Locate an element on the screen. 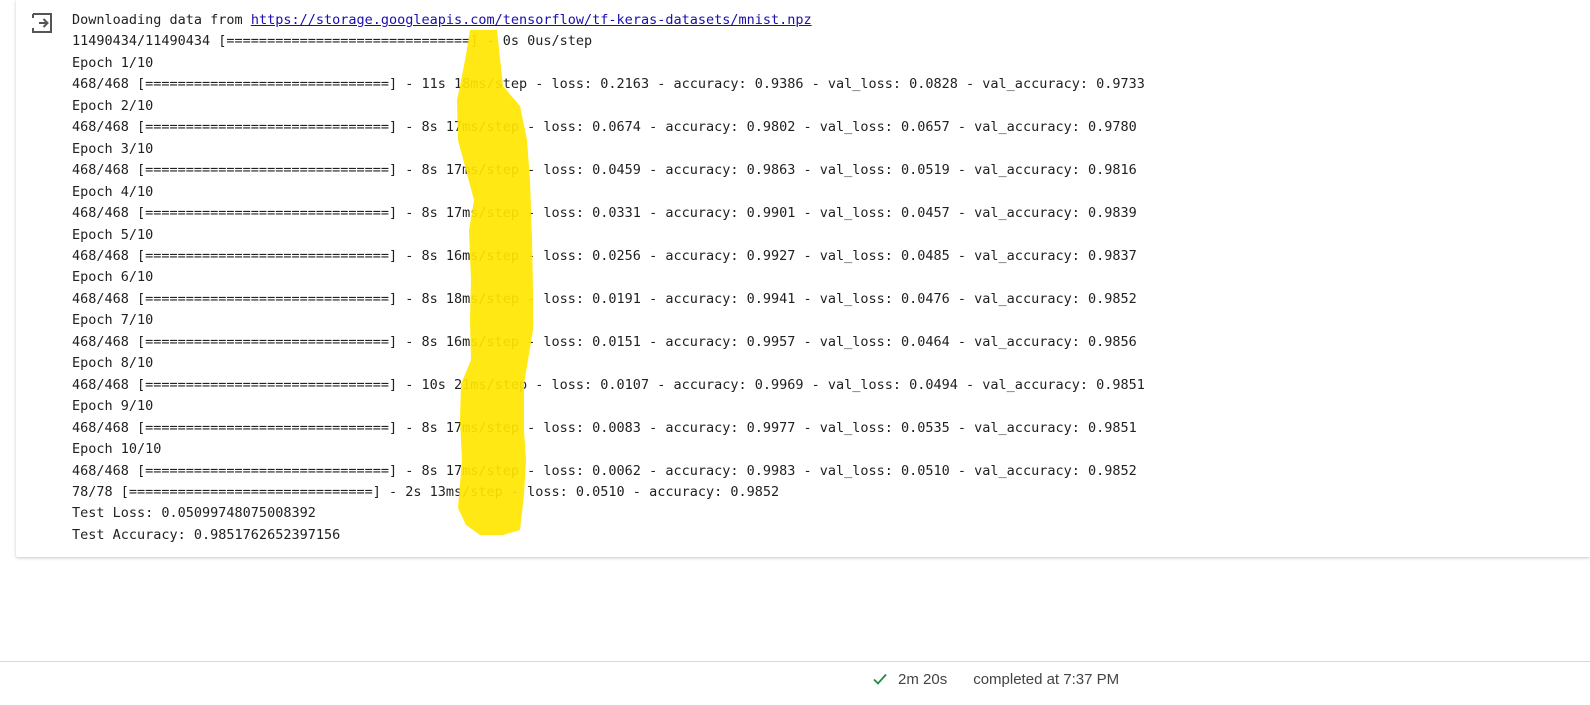 This screenshot has height=705, width=1590. epoch-header: Epoch 3/10 is located at coordinates (113, 148).